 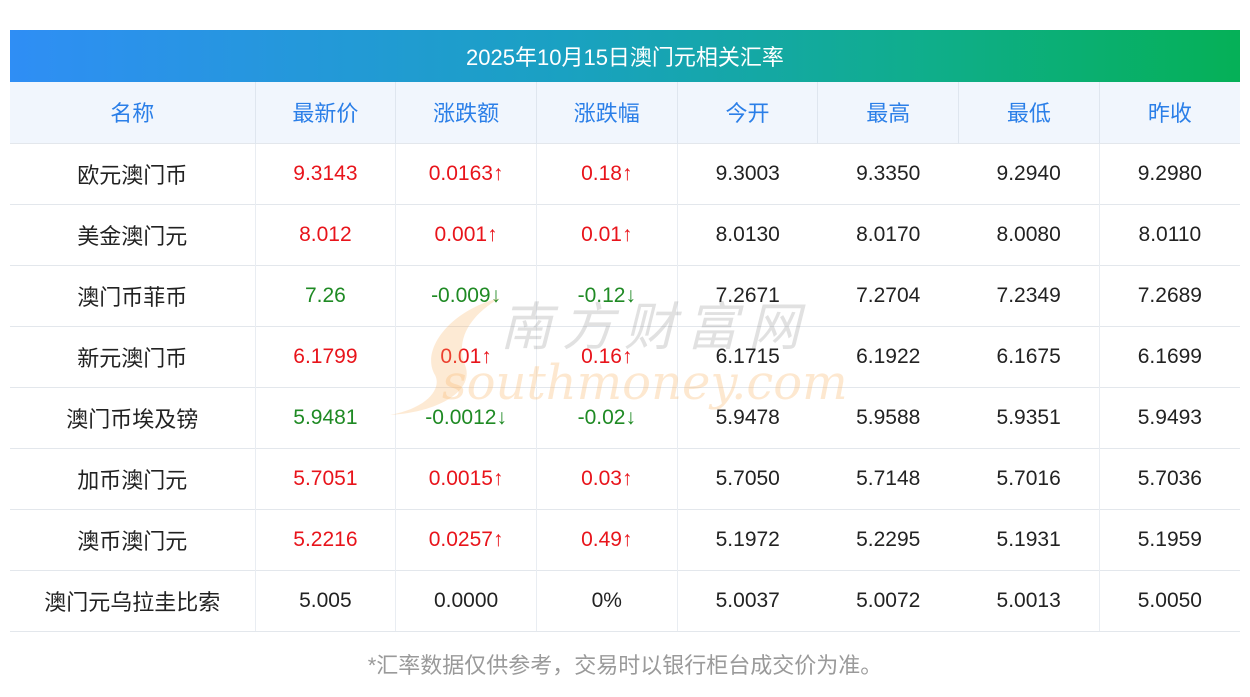 I want to click on low-price-cell: 5.9351, so click(x=1029, y=417).